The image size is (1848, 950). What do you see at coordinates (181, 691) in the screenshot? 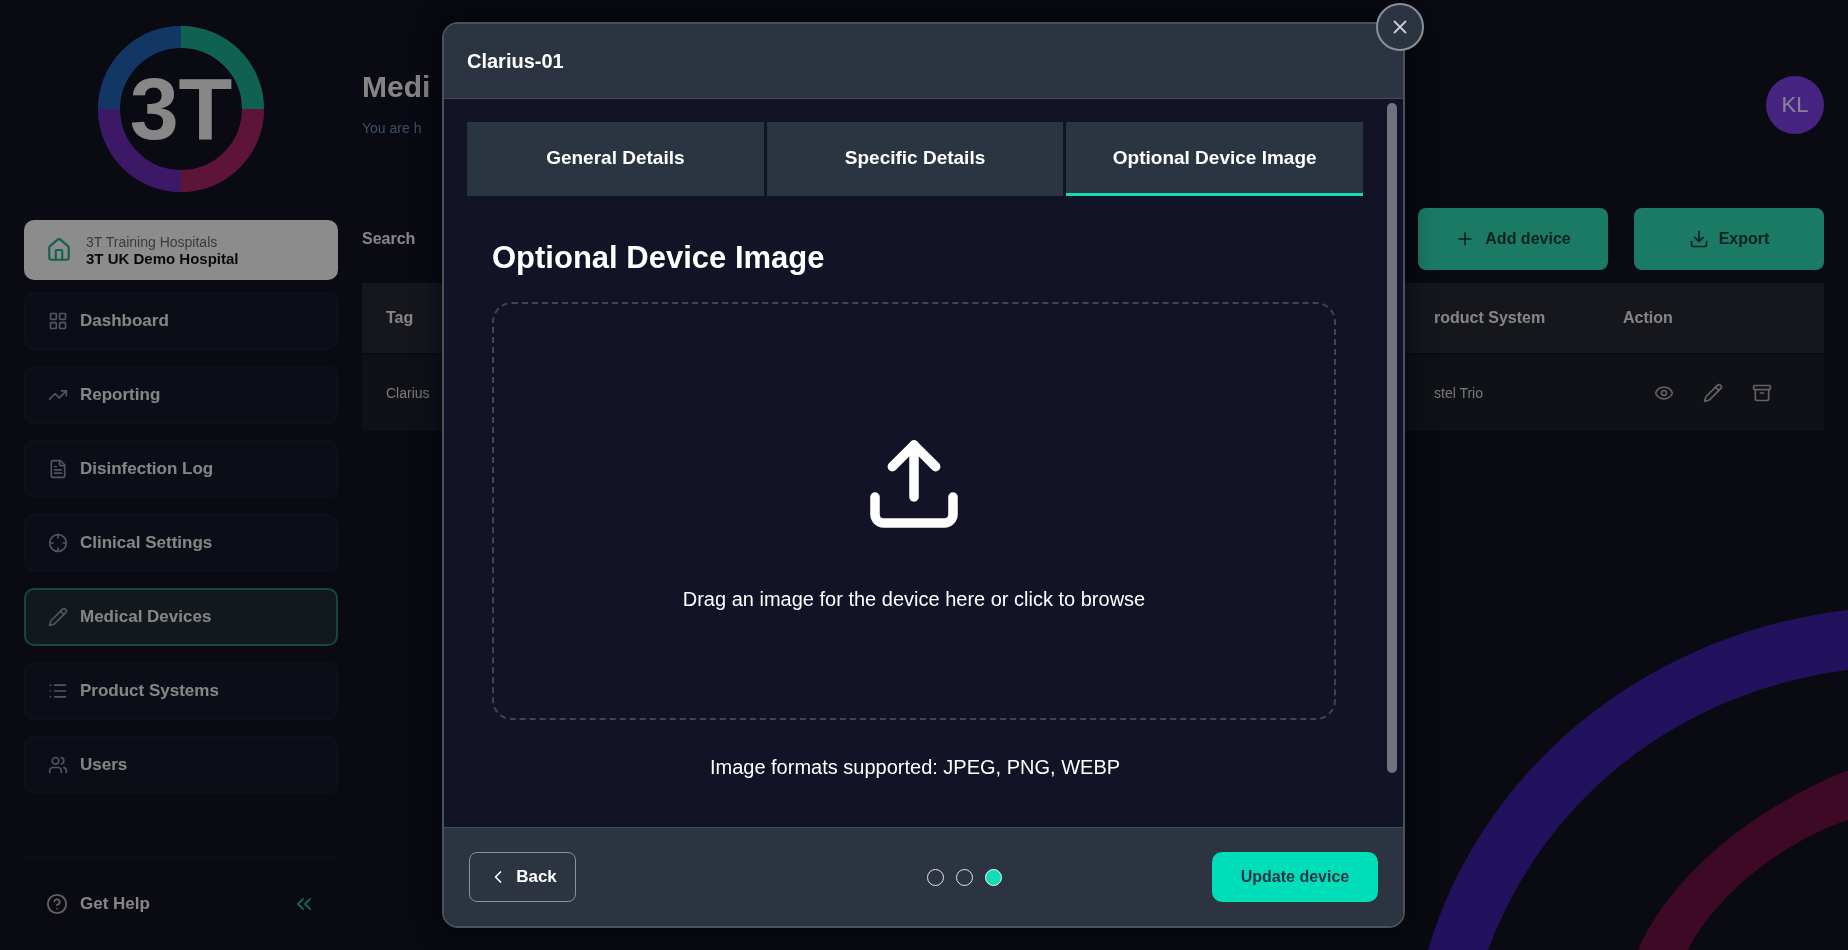
I see `nav-item: Product Systems` at bounding box center [181, 691].